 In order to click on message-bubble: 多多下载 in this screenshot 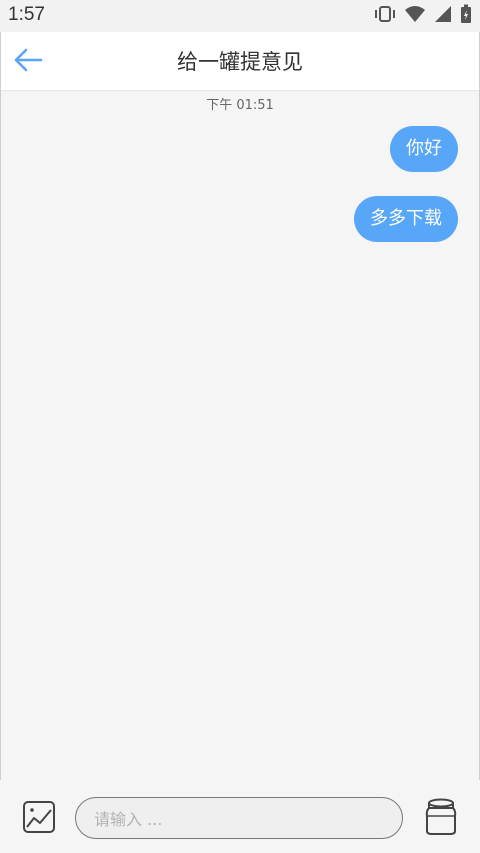, I will do `click(406, 219)`.